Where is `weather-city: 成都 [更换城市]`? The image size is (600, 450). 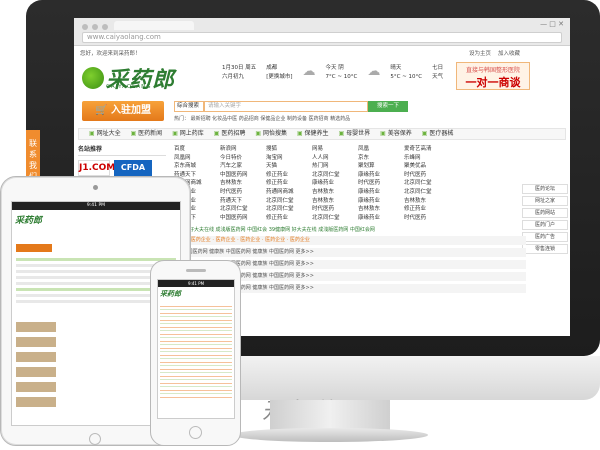 weather-city: 成都 [更换城市] is located at coordinates (279, 73).